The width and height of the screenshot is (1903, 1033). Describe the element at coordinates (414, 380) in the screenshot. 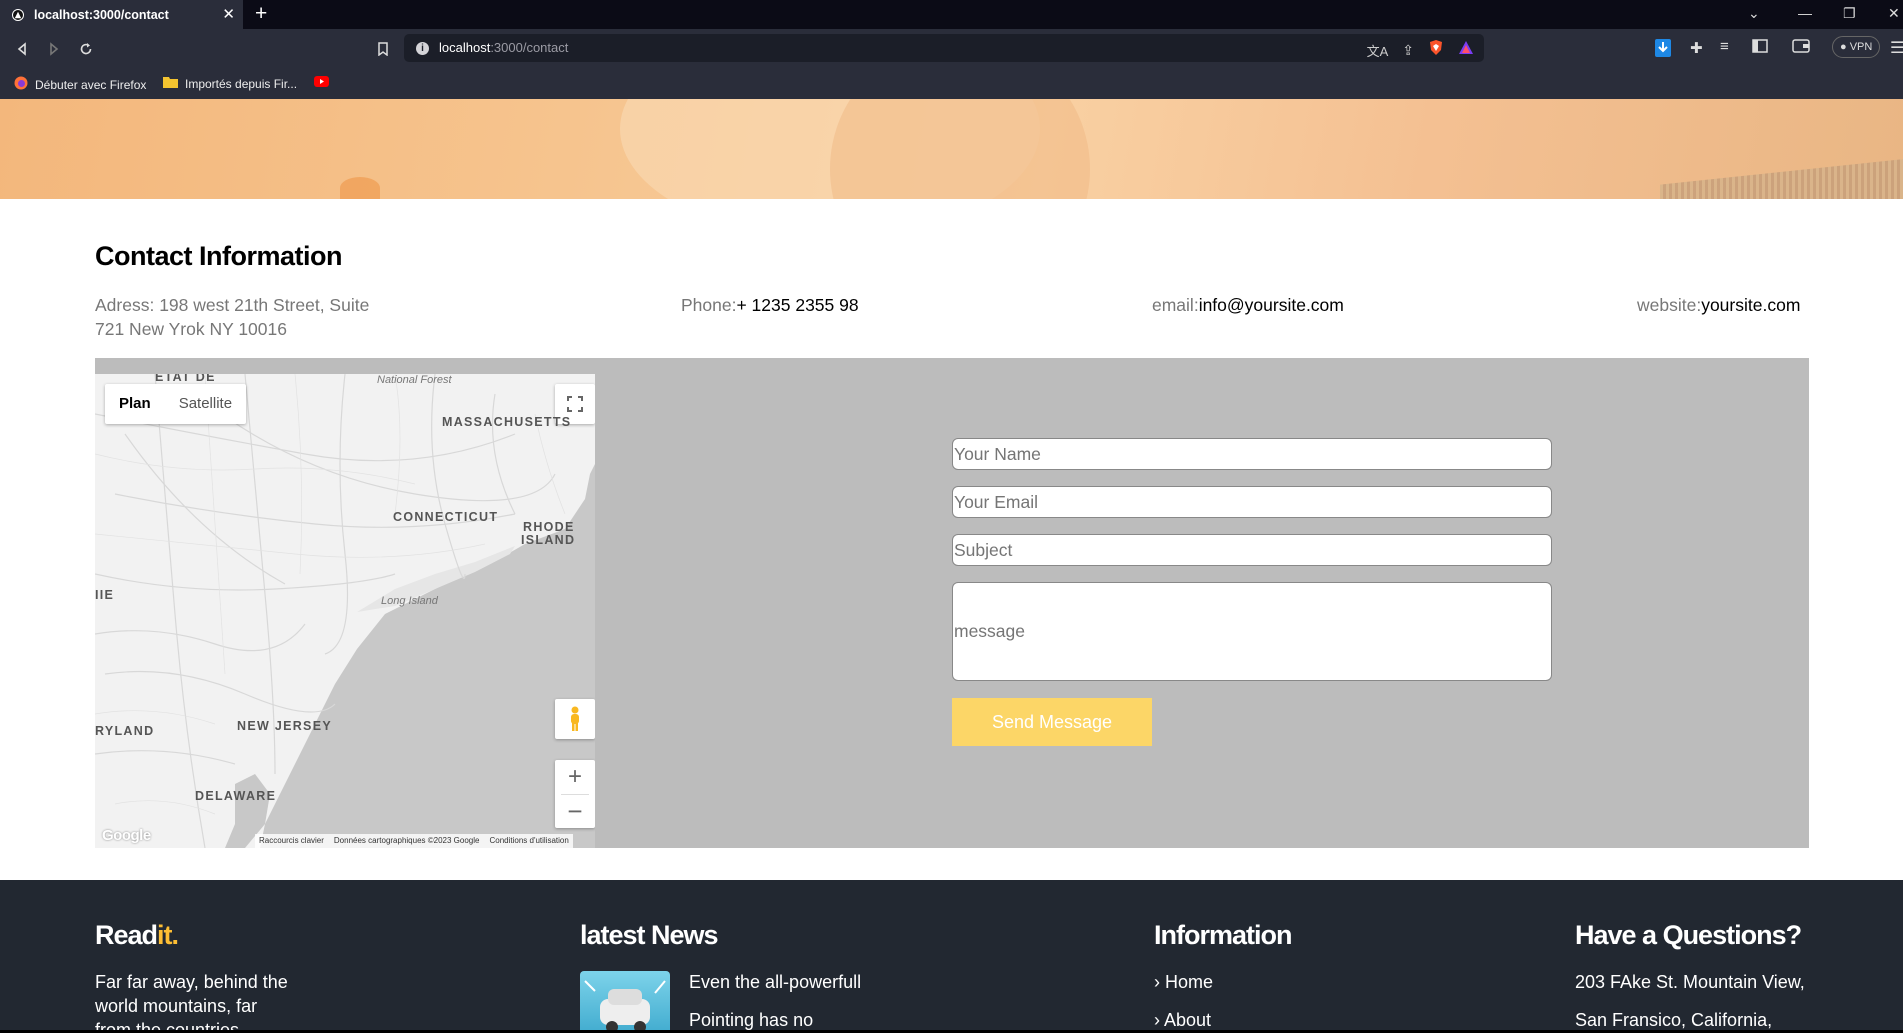

I see `map-label: National Forest` at that location.